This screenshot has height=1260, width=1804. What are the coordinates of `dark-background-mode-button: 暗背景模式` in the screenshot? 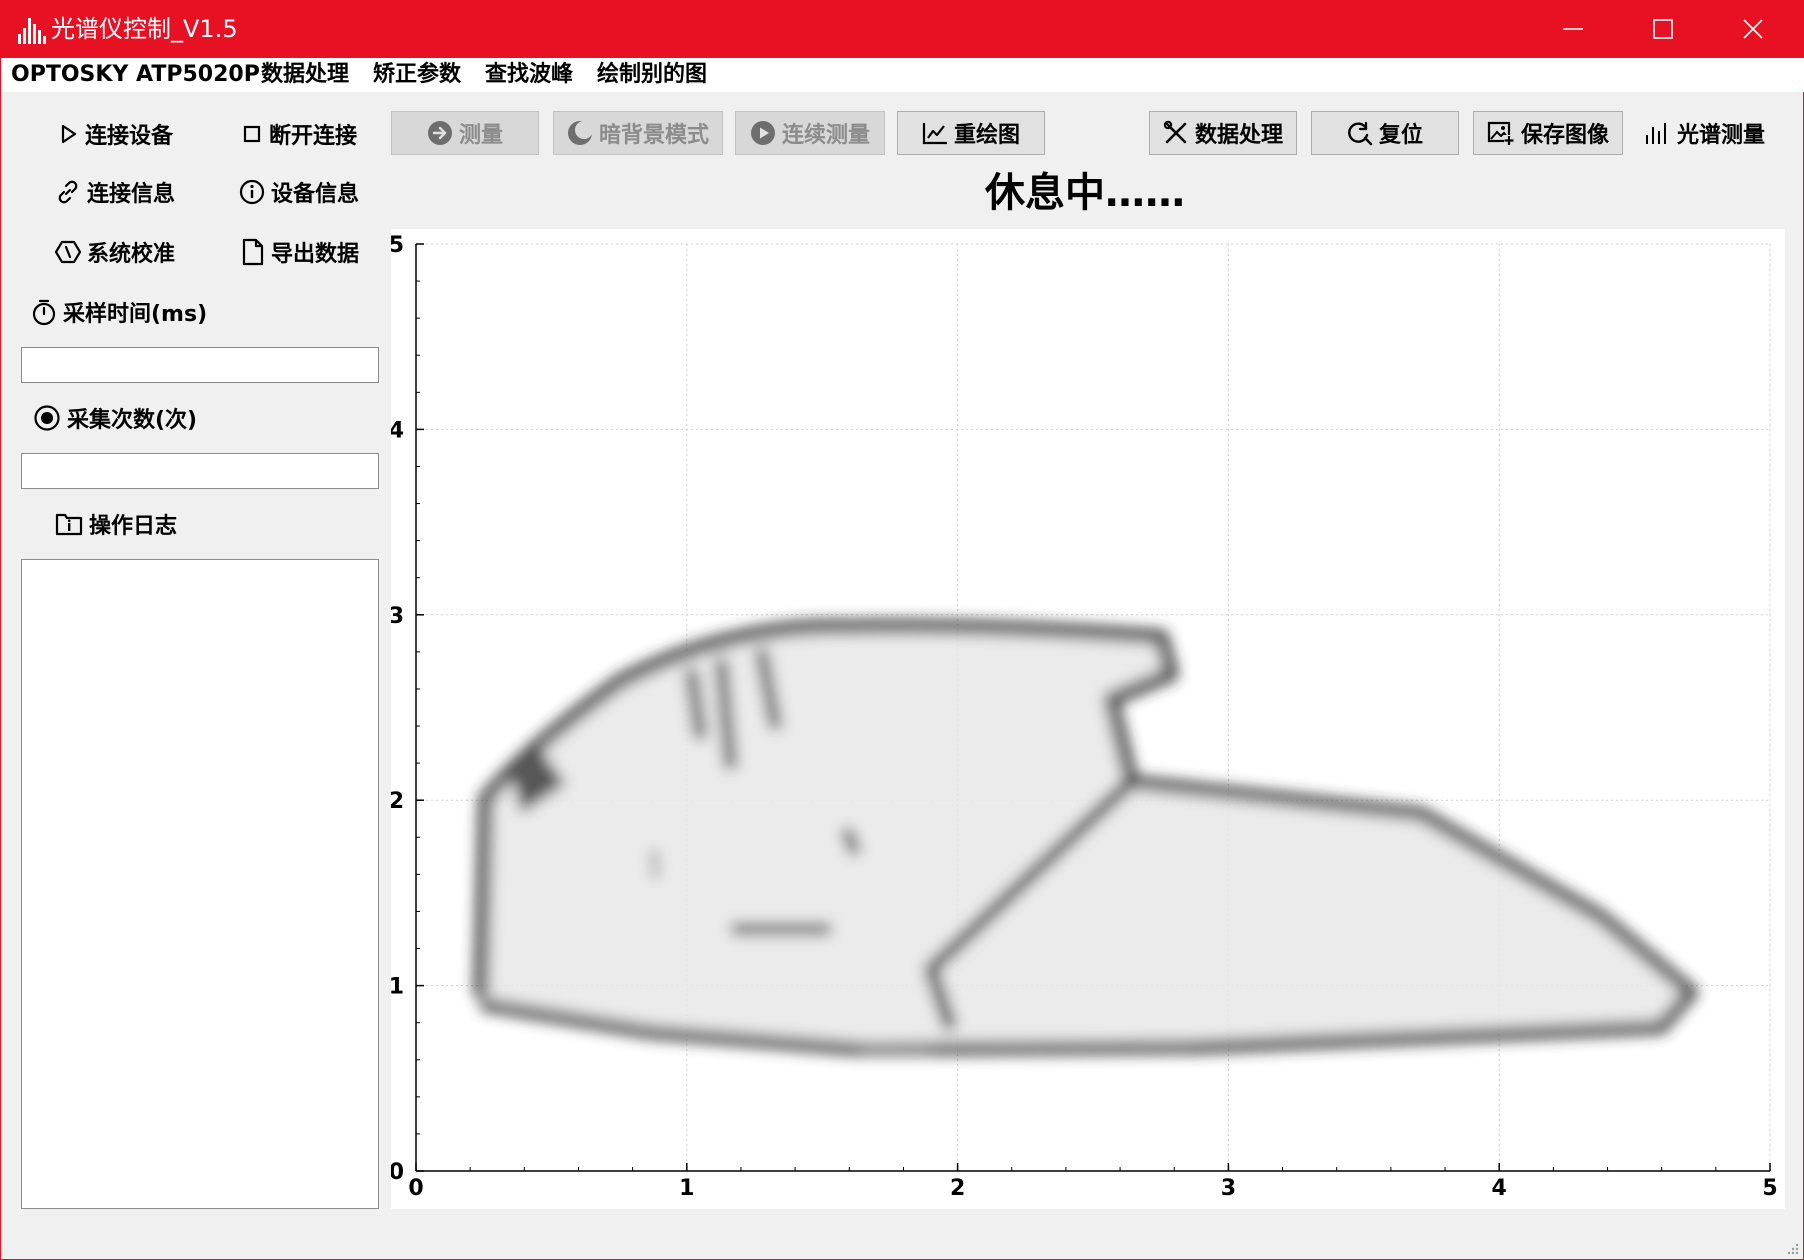 It's located at (638, 133).